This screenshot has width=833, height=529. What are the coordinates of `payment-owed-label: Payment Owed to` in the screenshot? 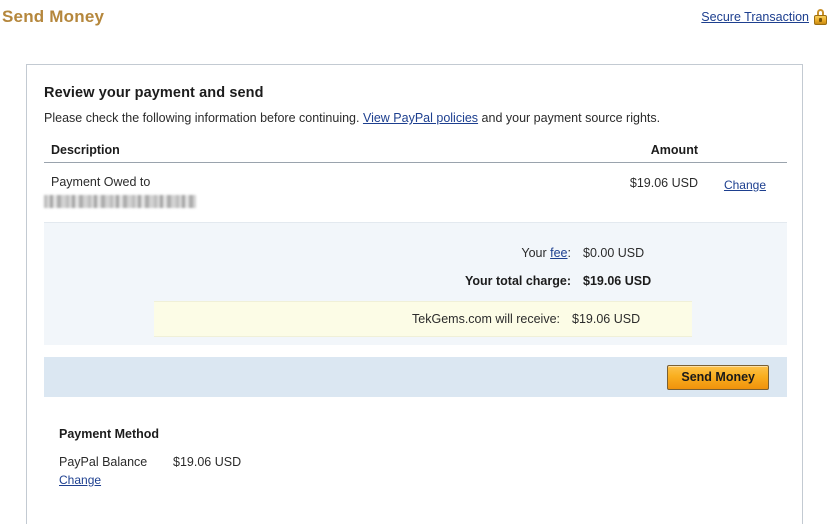 It's located at (101, 182).